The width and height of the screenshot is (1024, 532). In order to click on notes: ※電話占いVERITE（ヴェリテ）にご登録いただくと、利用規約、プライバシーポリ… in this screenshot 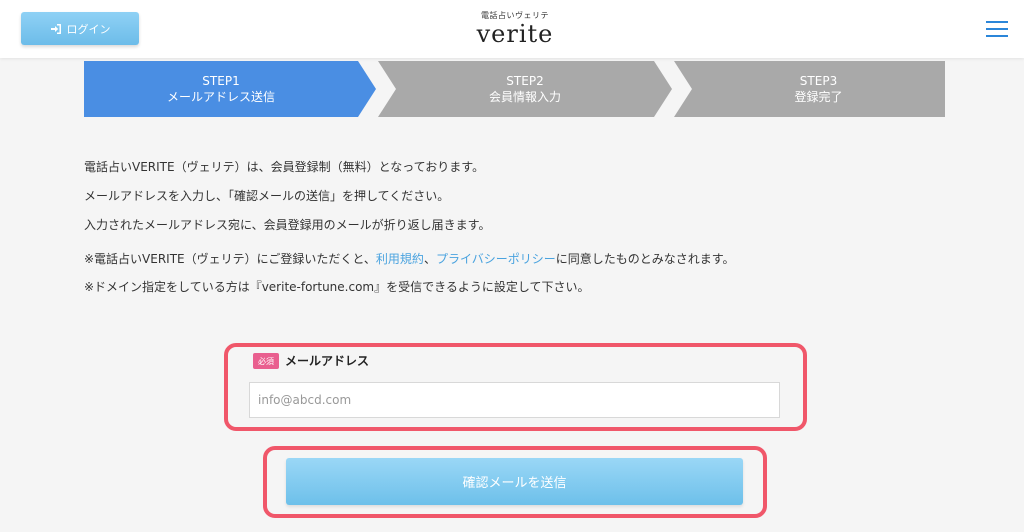, I will do `click(514, 280)`.